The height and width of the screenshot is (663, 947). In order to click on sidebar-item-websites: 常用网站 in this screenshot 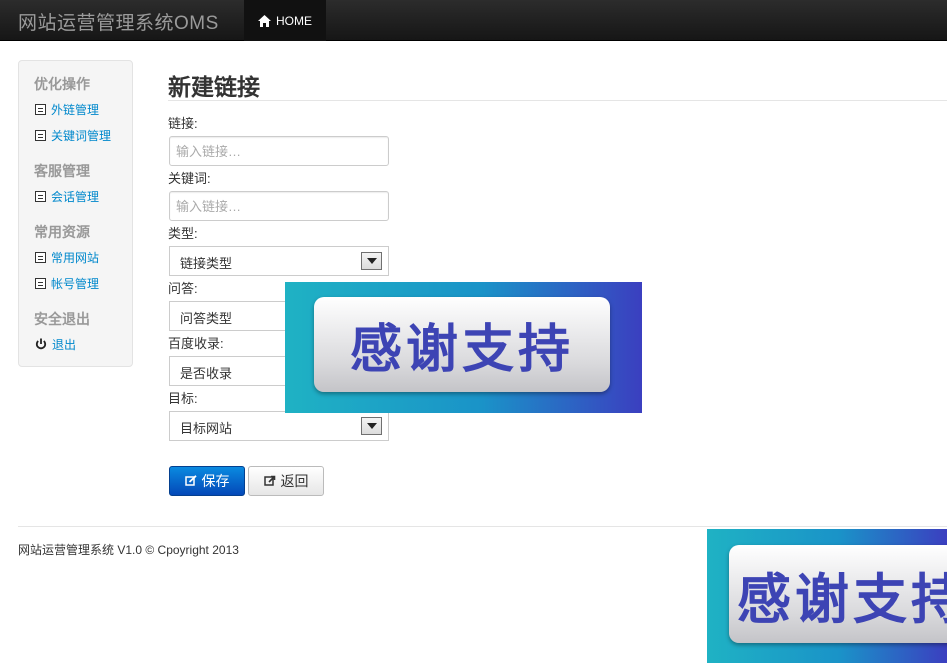, I will do `click(67, 257)`.